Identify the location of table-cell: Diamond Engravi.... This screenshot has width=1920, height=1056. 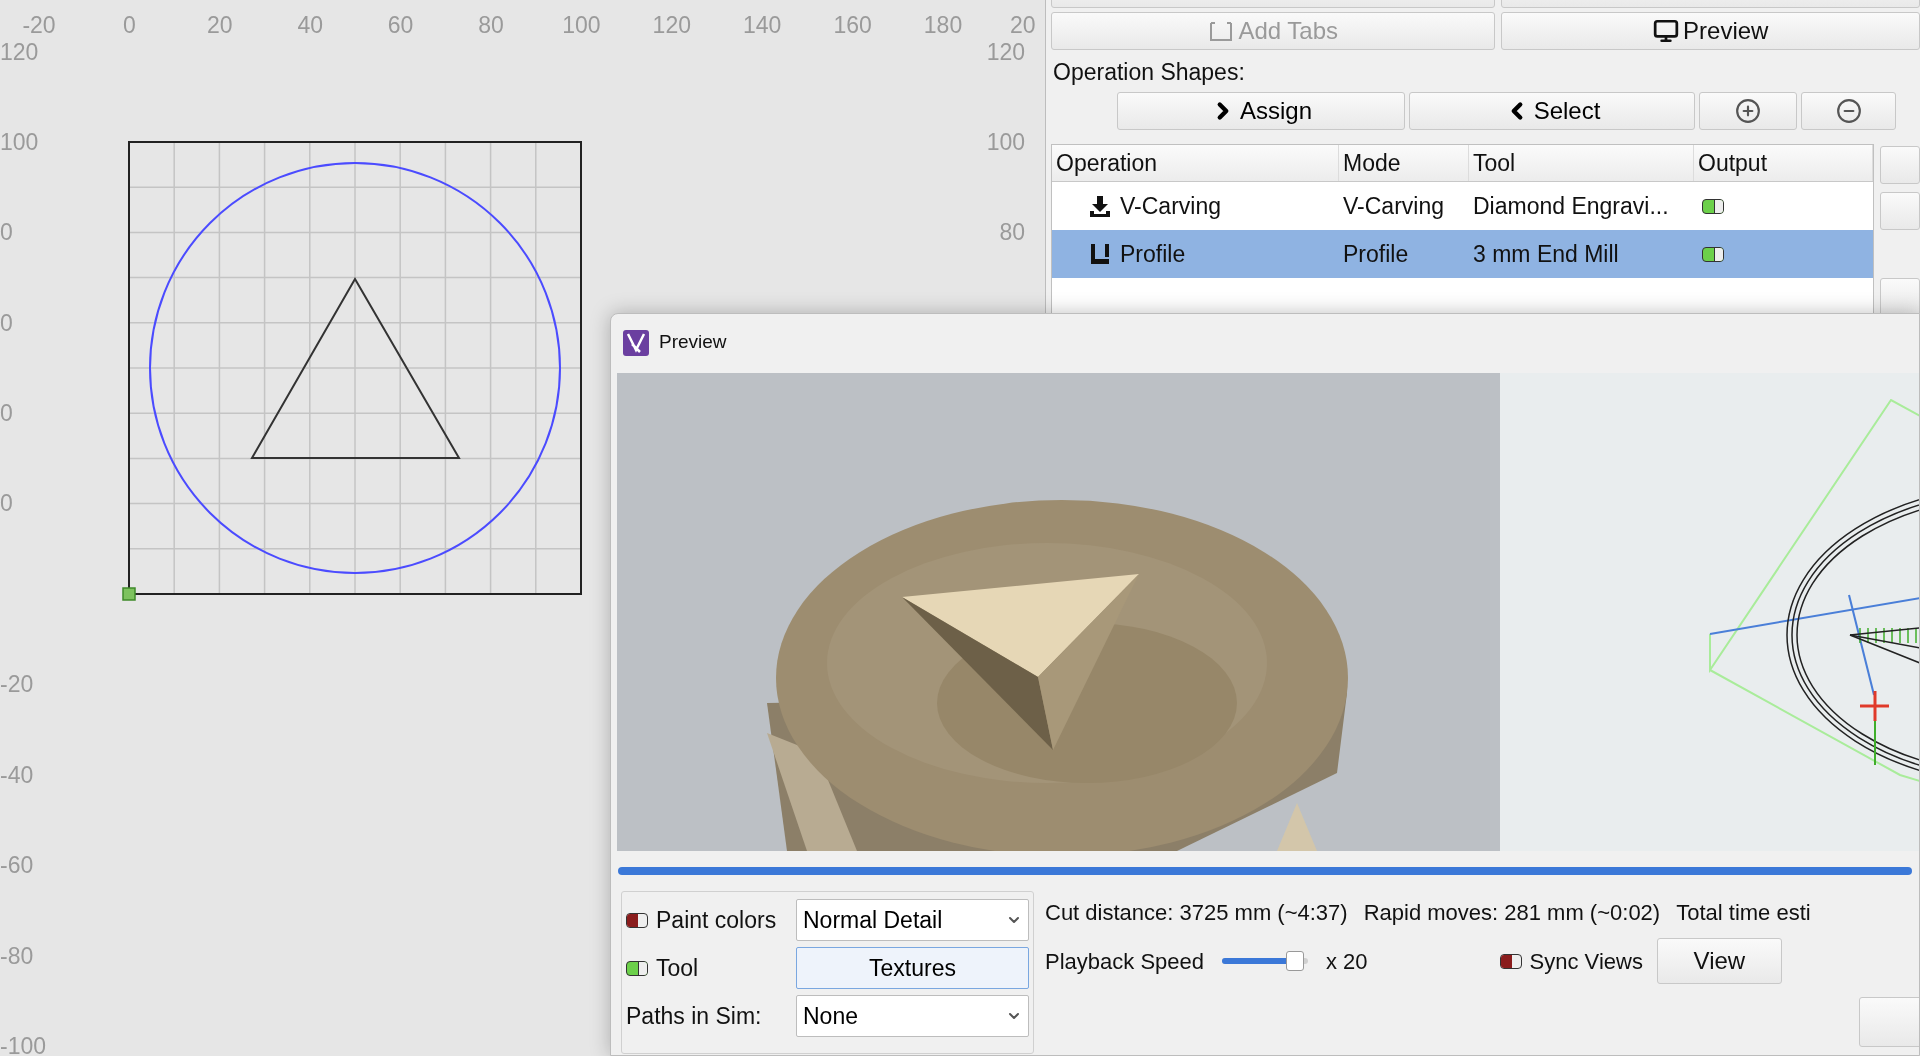
(1571, 205).